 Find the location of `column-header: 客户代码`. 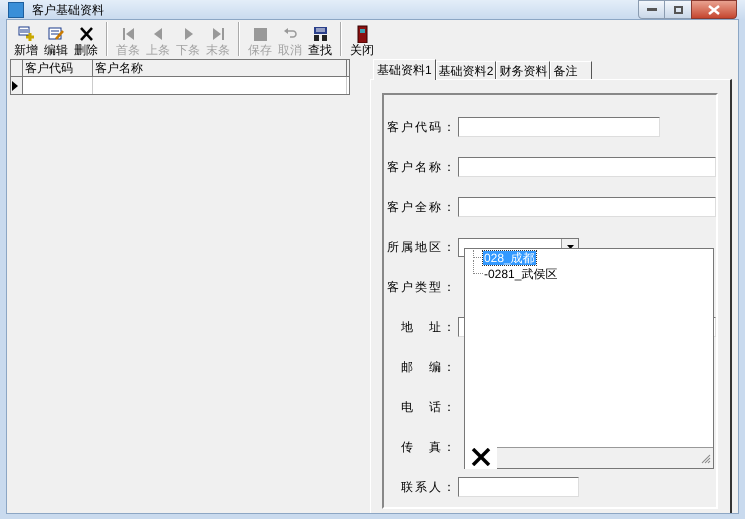

column-header: 客户代码 is located at coordinates (58, 68).